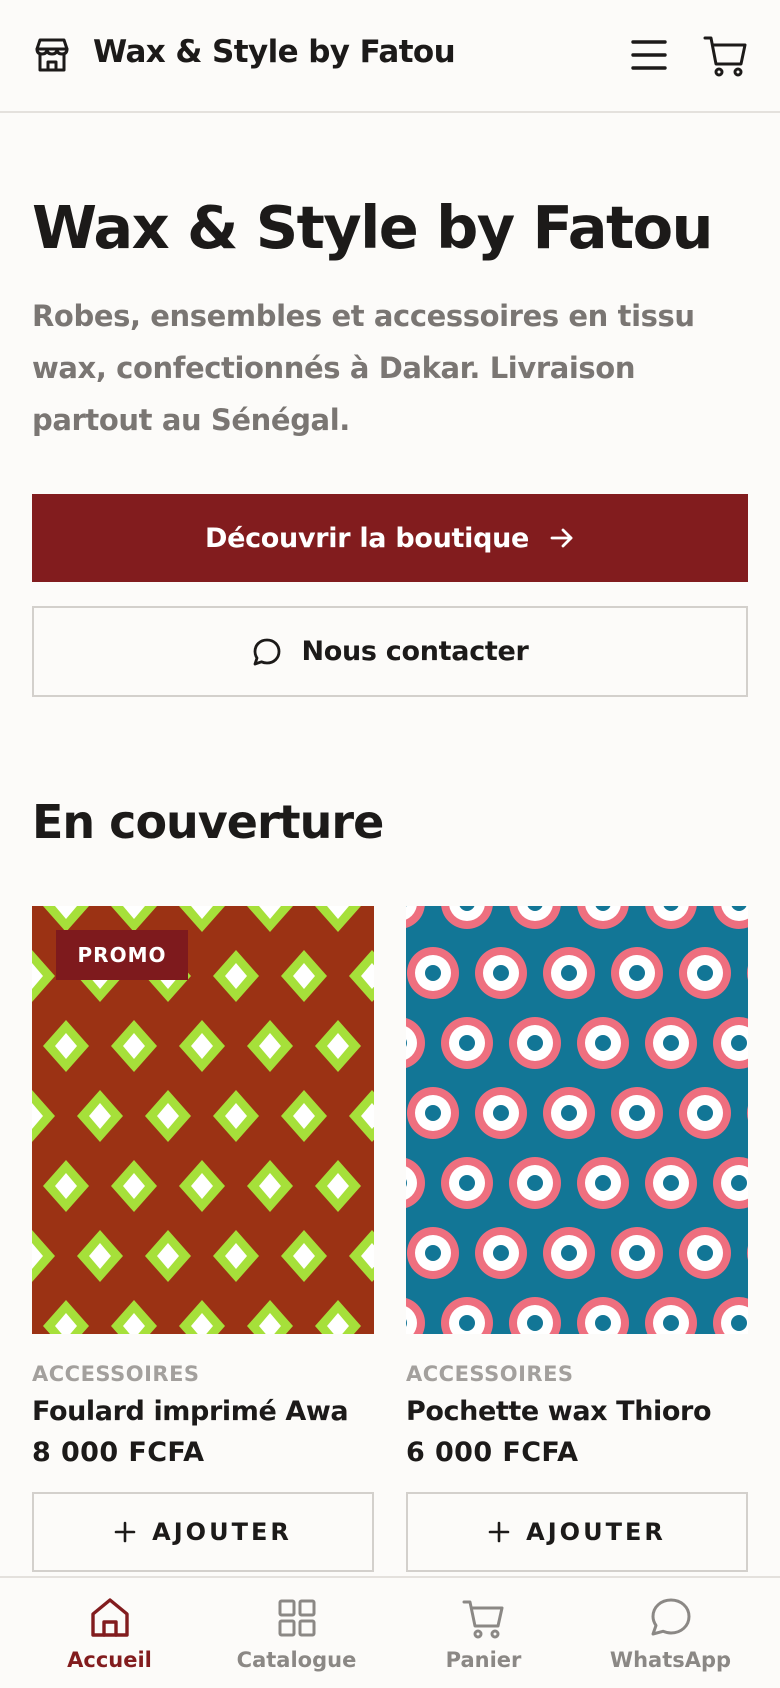  I want to click on product-price: 8 000 FCFA, so click(118, 1452).